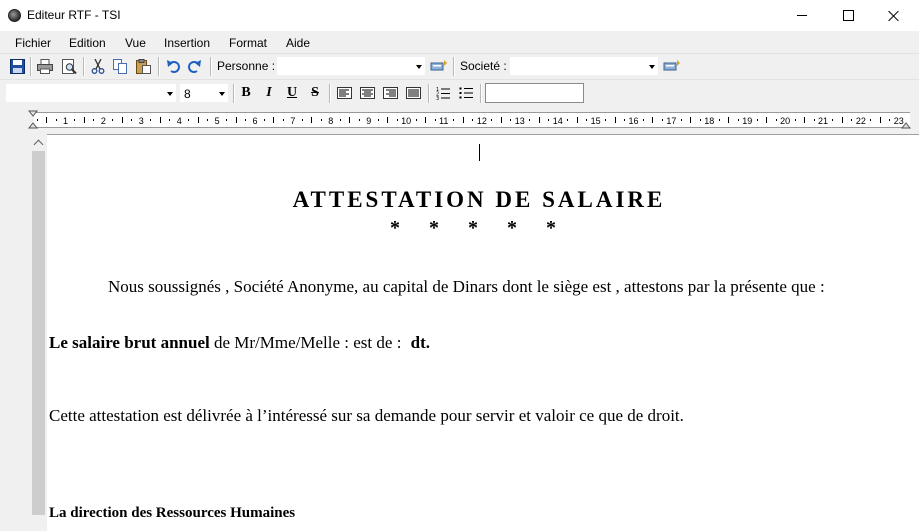 The height and width of the screenshot is (531, 919). Describe the element at coordinates (595, 121) in the screenshot. I see `ruler-number: 15` at that location.